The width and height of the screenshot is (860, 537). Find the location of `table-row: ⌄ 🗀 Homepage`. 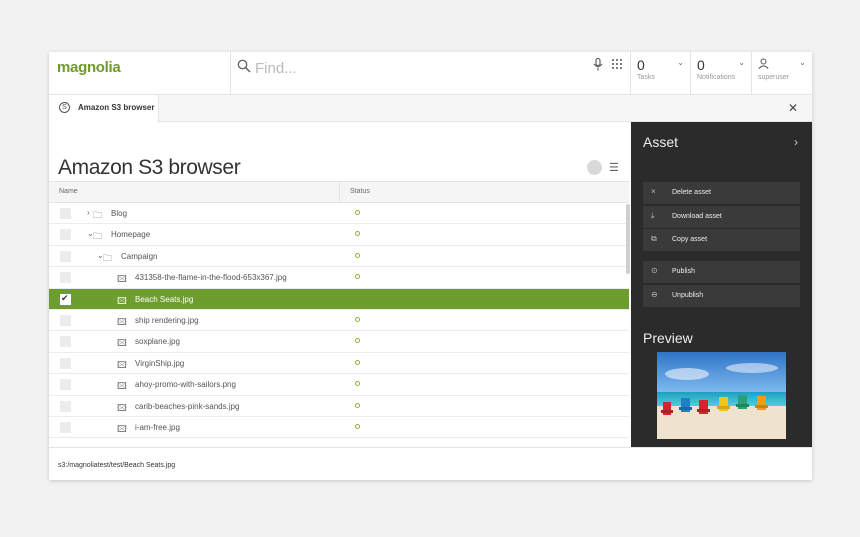

table-row: ⌄ 🗀 Homepage is located at coordinates (339, 235).